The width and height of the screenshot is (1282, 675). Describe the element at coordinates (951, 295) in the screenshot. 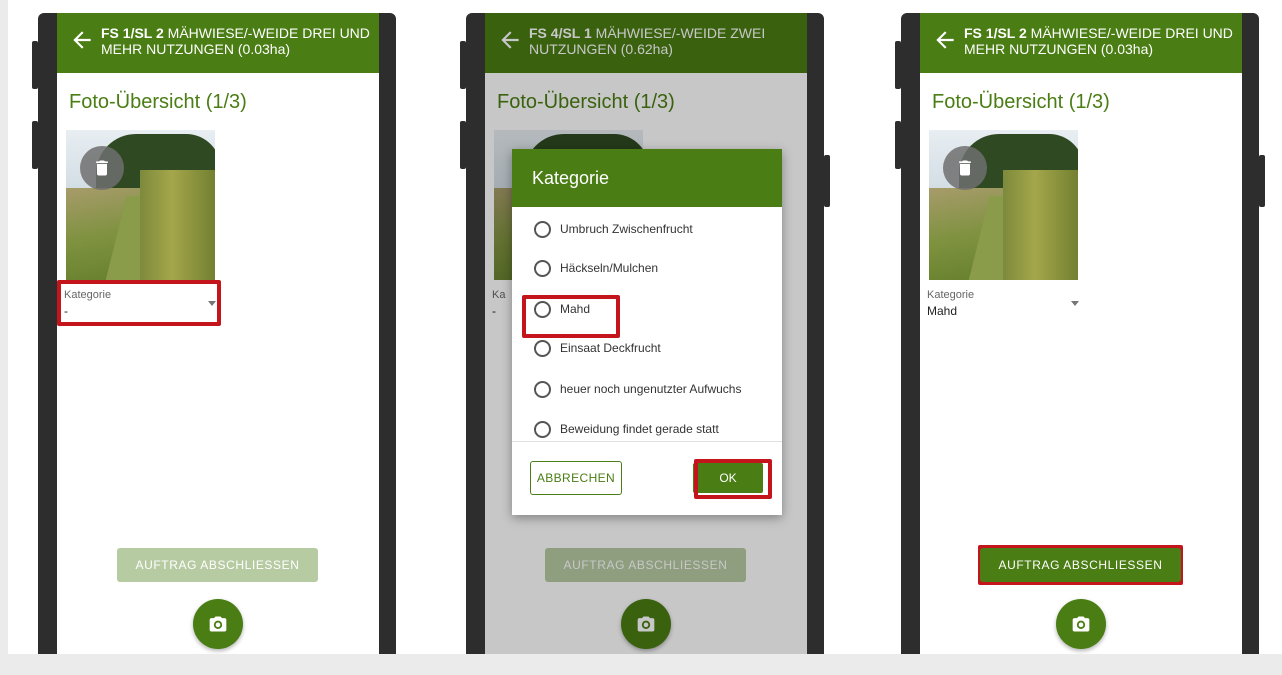

I see `kategorie-label: Kategorie` at that location.